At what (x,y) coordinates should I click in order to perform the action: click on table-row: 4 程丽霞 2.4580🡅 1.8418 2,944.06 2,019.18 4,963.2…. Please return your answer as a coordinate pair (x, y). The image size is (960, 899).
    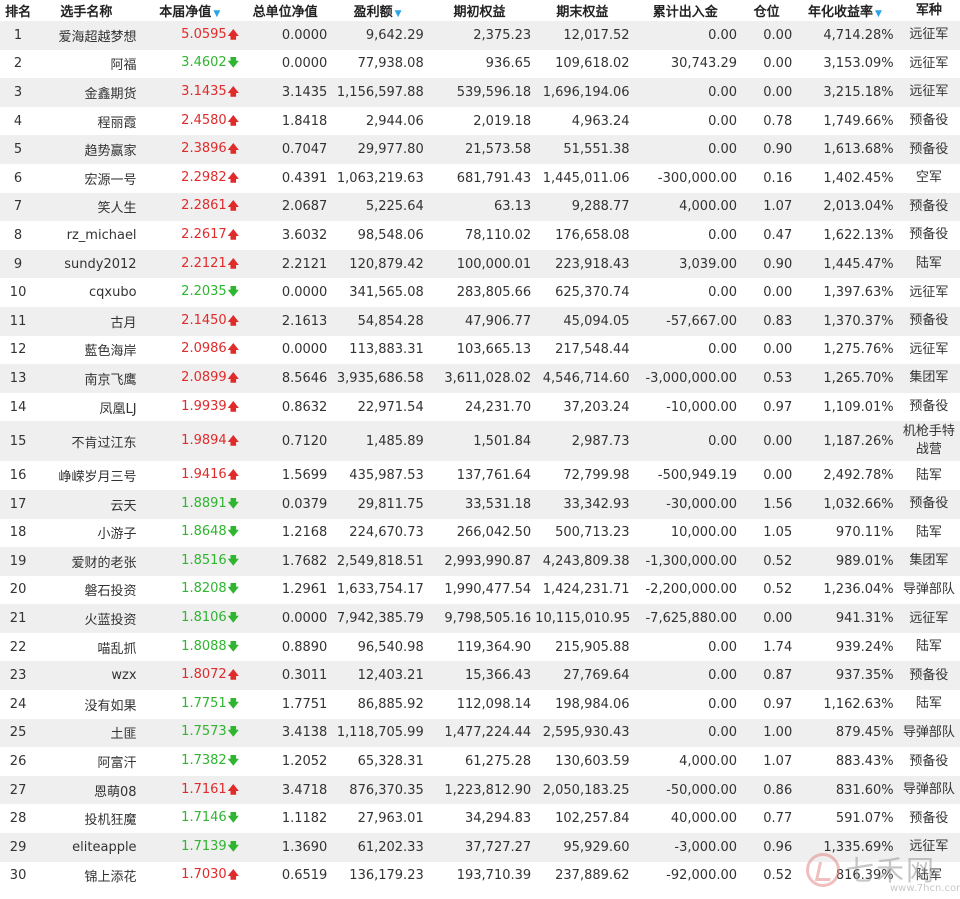
    Looking at the image, I should click on (480, 121).